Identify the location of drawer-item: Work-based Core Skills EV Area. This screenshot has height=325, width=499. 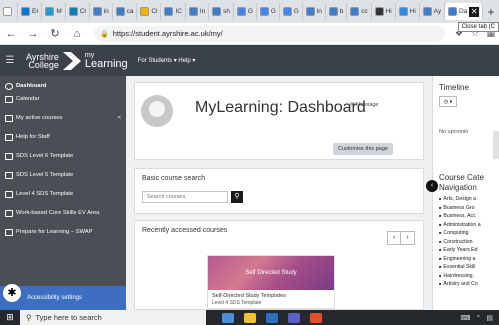
(63, 213).